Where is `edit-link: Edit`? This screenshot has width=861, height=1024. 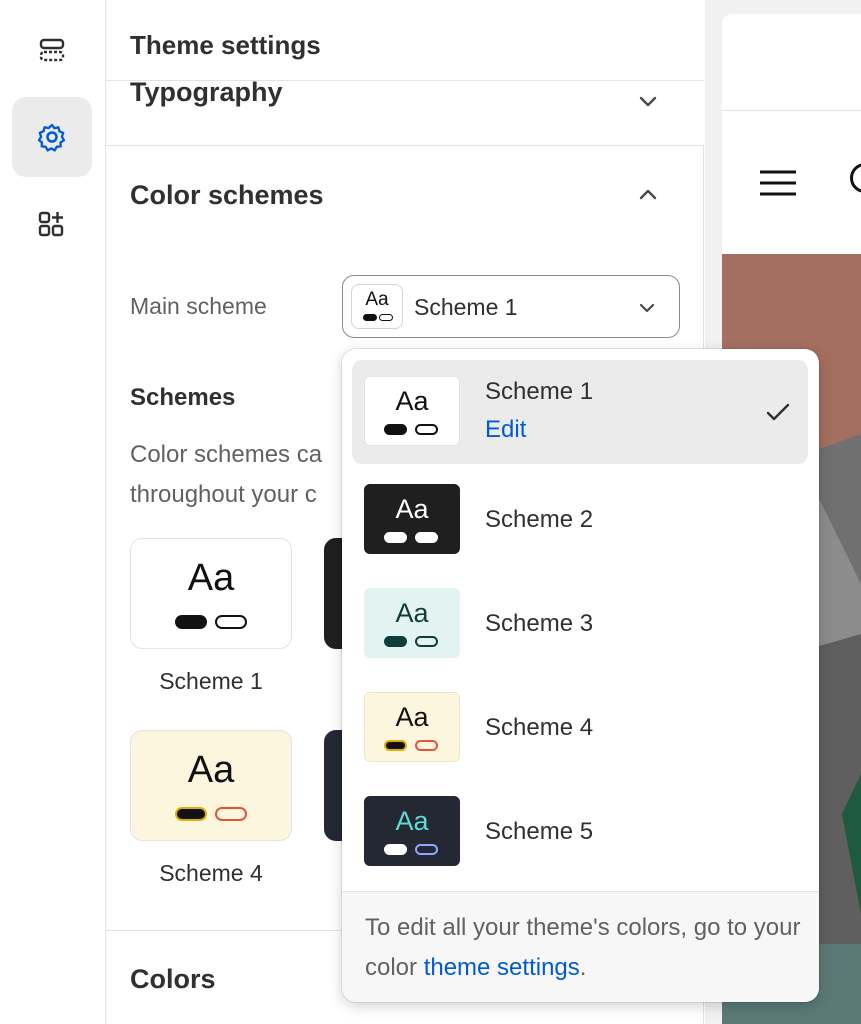 edit-link: Edit is located at coordinates (505, 430).